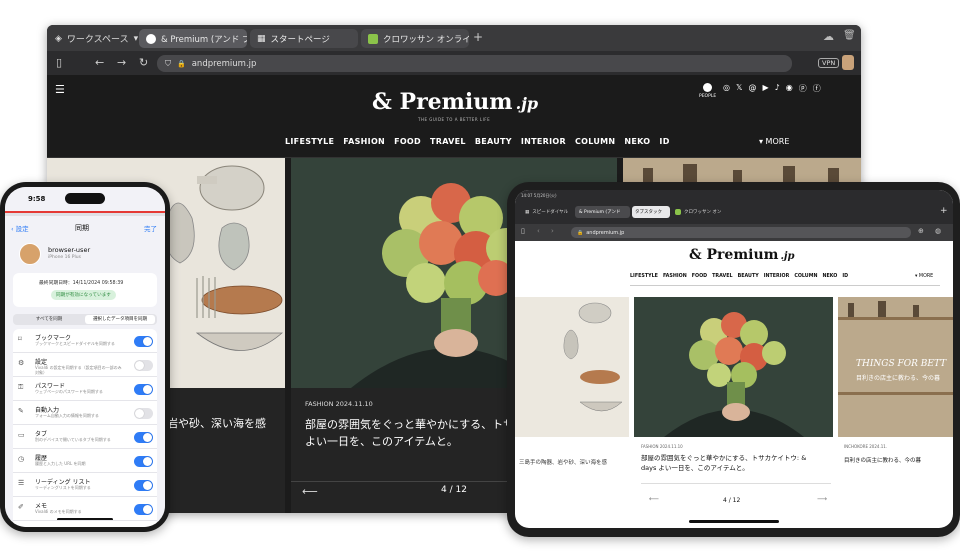  Describe the element at coordinates (538, 231) in the screenshot. I see `tablet-back-icon: ‹` at that location.